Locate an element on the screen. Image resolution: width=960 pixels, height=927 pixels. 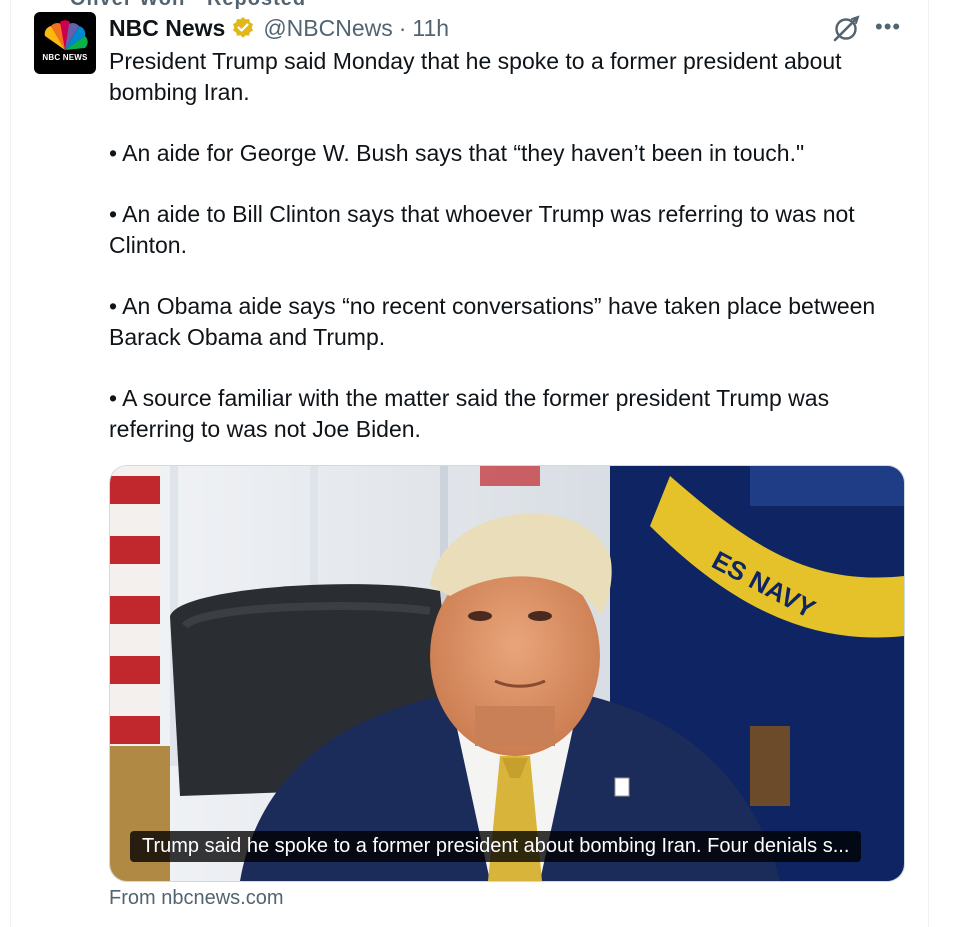
verified-badge-icon is located at coordinates (243, 28).